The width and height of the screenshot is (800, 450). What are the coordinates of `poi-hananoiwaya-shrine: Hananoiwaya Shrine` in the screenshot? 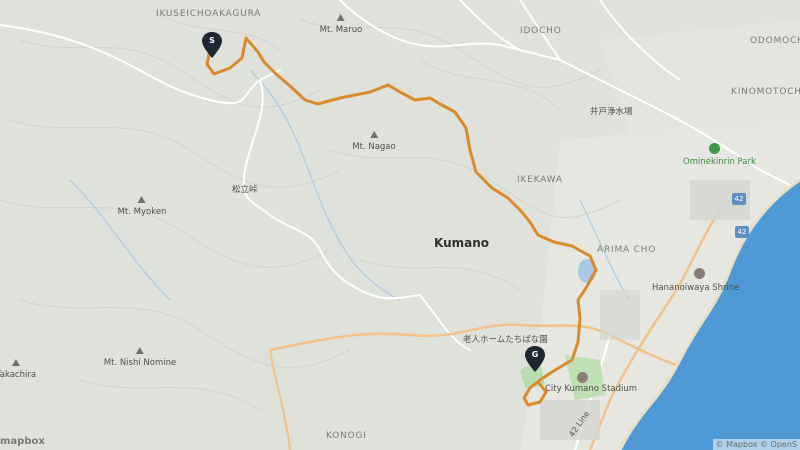 It's located at (696, 288).